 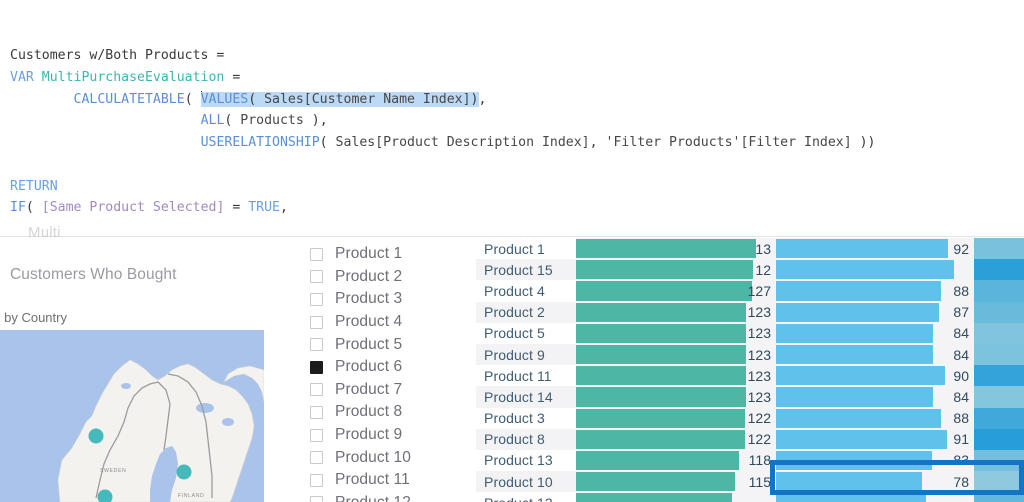 I want to click on table-row: Product 11 123 90, so click(x=750, y=376).